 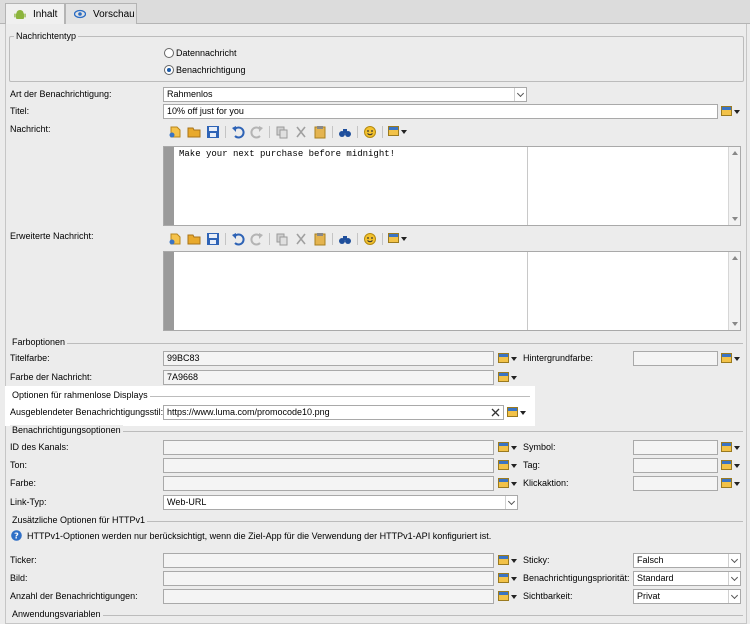 What do you see at coordinates (507, 465) in the screenshot?
I see `sound-picker` at bounding box center [507, 465].